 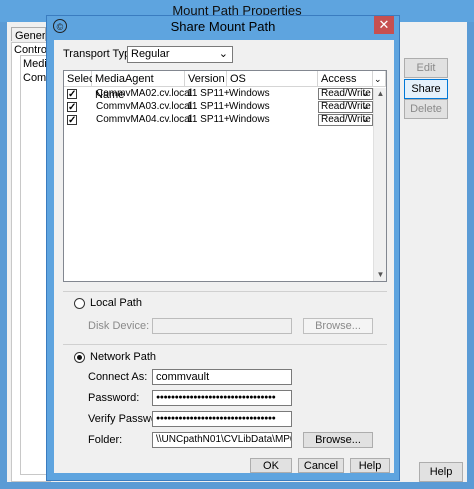 I want to click on password-label: Password:, so click(x=114, y=398).